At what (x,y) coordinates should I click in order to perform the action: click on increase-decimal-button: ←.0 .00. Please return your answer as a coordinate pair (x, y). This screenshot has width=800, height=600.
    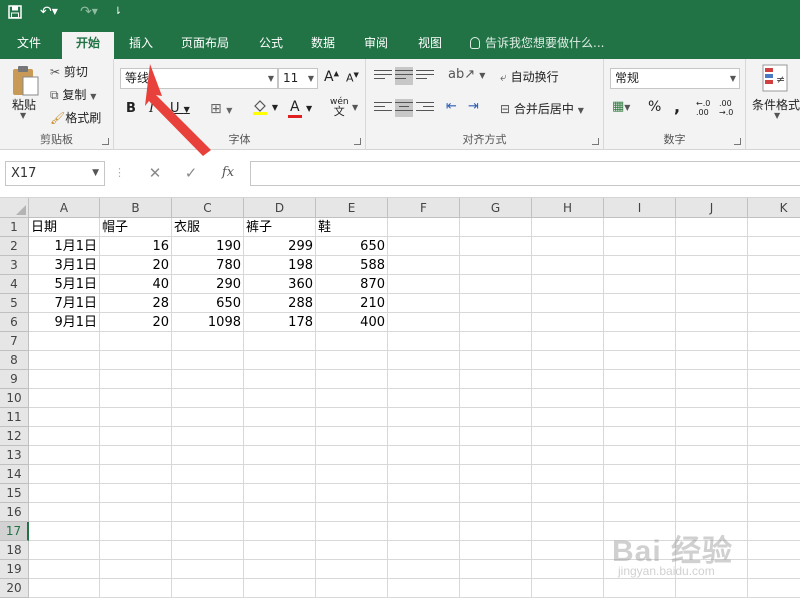
    Looking at the image, I should click on (706, 108).